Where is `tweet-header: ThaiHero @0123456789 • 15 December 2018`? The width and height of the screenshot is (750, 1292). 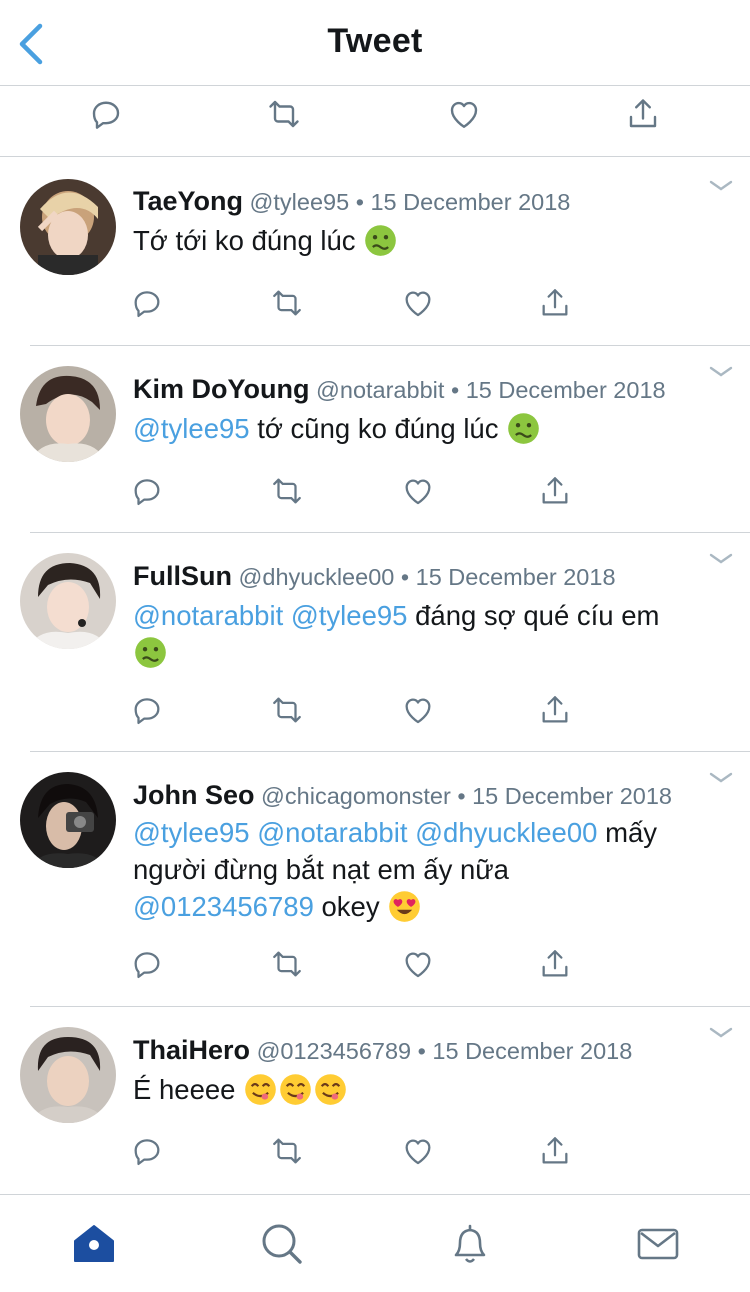
tweet-header: ThaiHero @0123456789 • 15 December 2018 is located at coordinates (421, 1050).